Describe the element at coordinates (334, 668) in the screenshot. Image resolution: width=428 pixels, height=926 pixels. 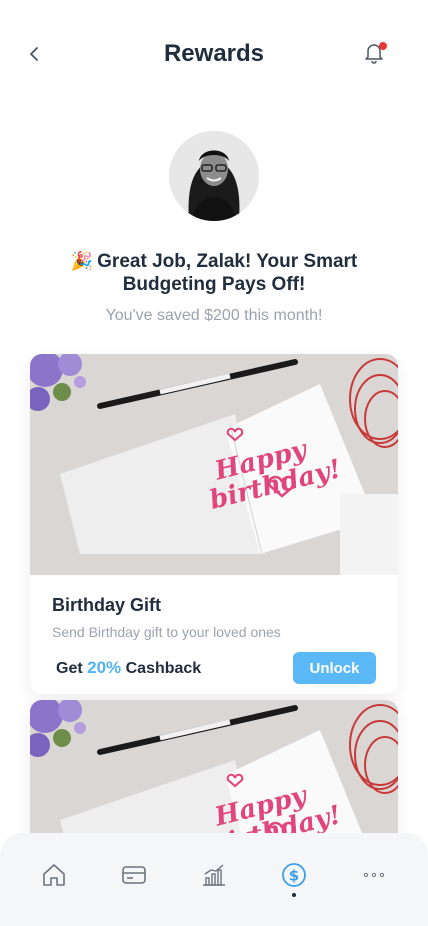
I see `unlock-button: Unlock` at that location.